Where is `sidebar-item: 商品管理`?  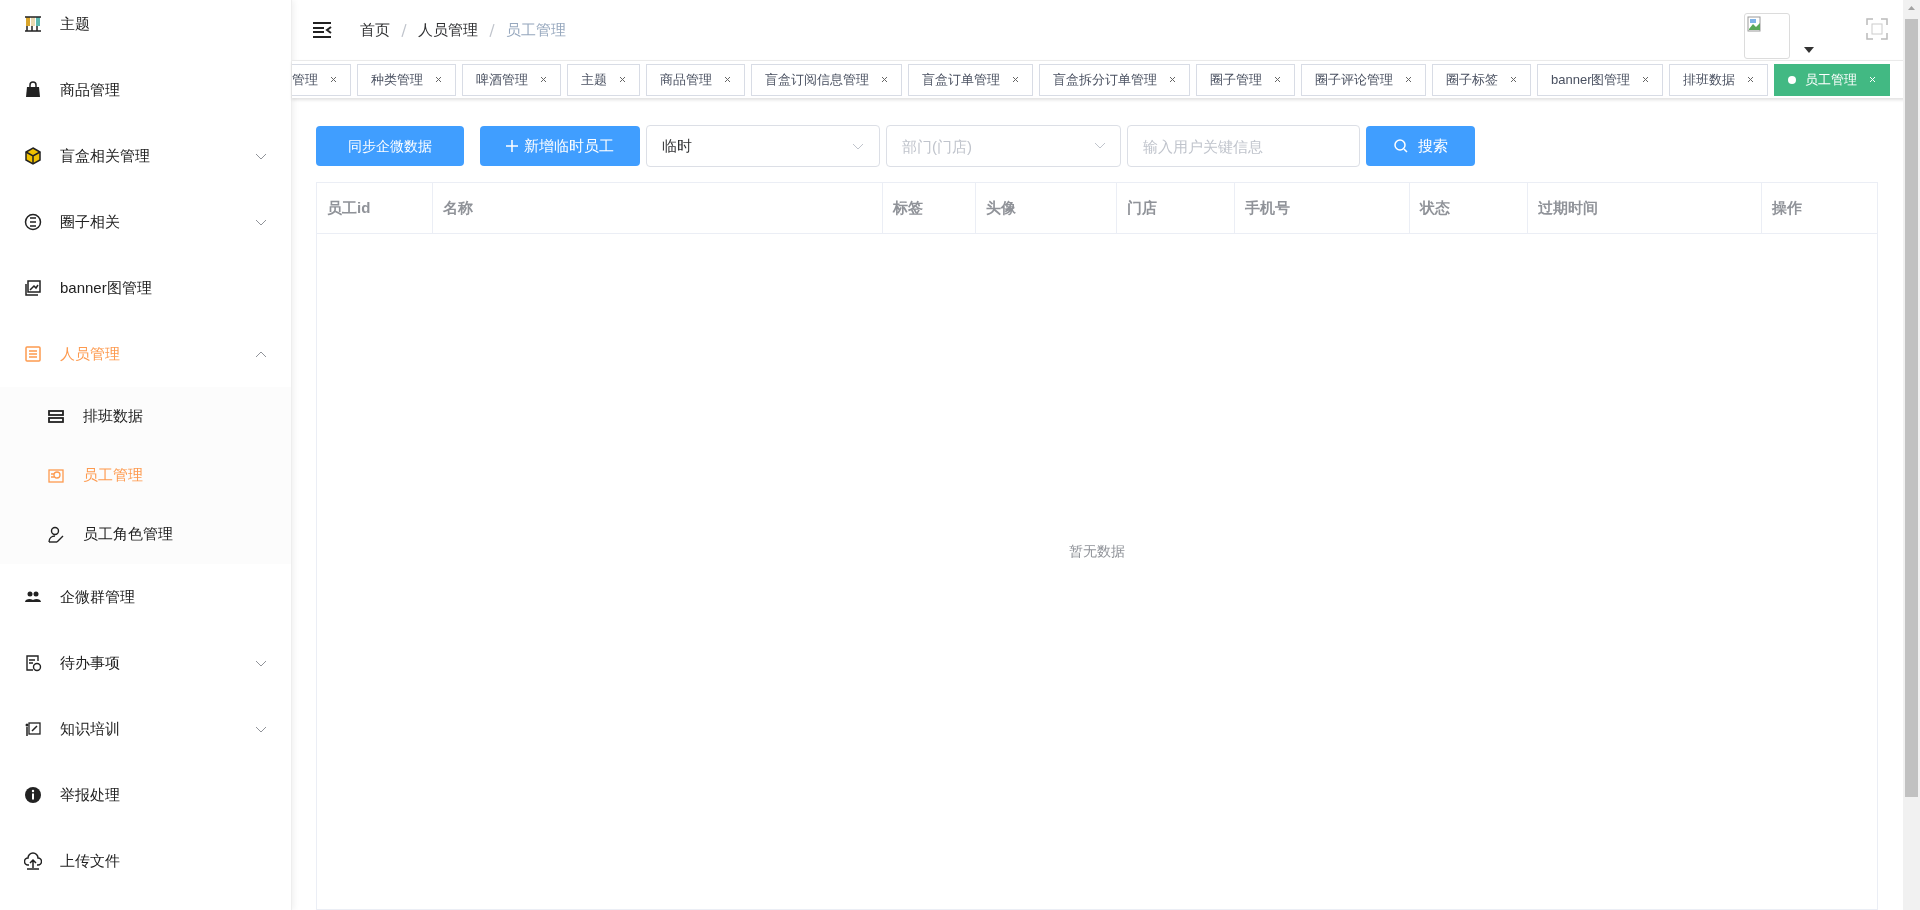
sidebar-item: 商品管理 is located at coordinates (145, 90).